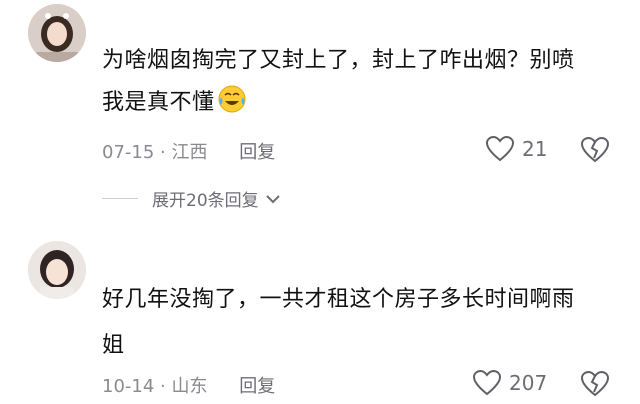 This screenshot has width=640, height=404. I want to click on expand-replies-button: 展开20条回复, so click(191, 198).